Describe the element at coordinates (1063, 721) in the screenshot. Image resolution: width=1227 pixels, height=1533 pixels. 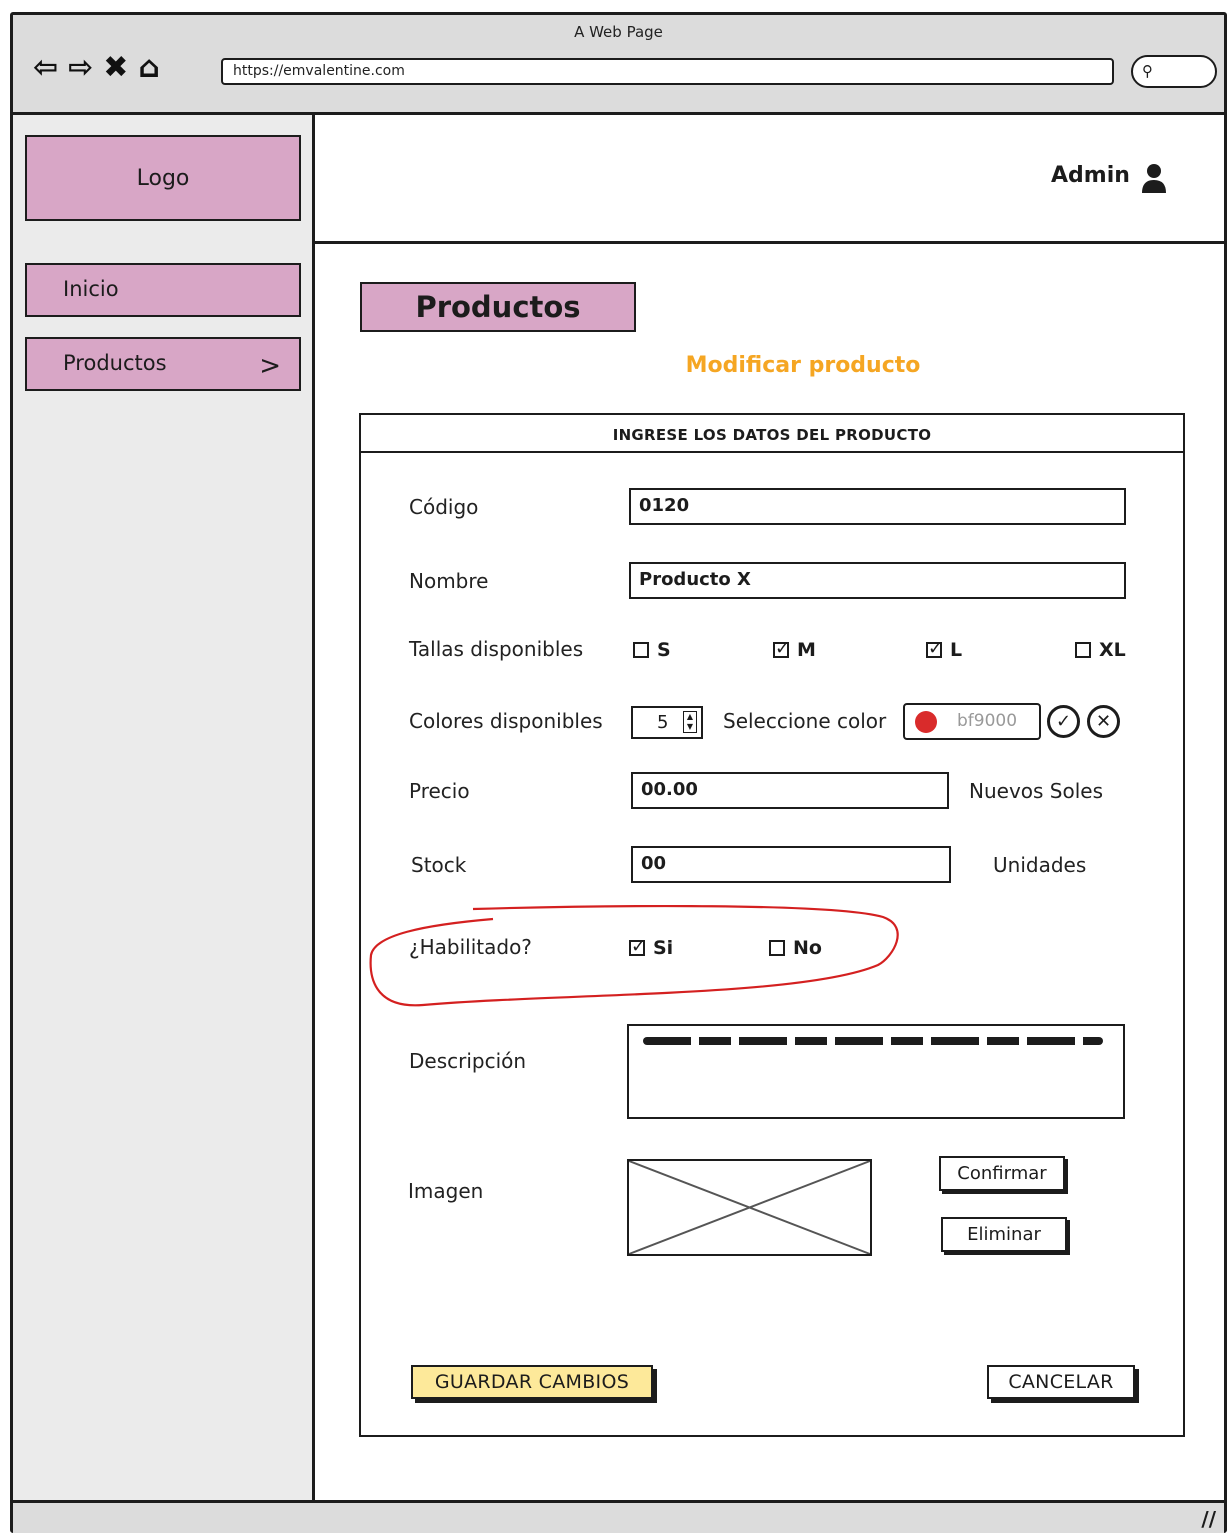
I see `confirm-color-icon: ✓` at that location.